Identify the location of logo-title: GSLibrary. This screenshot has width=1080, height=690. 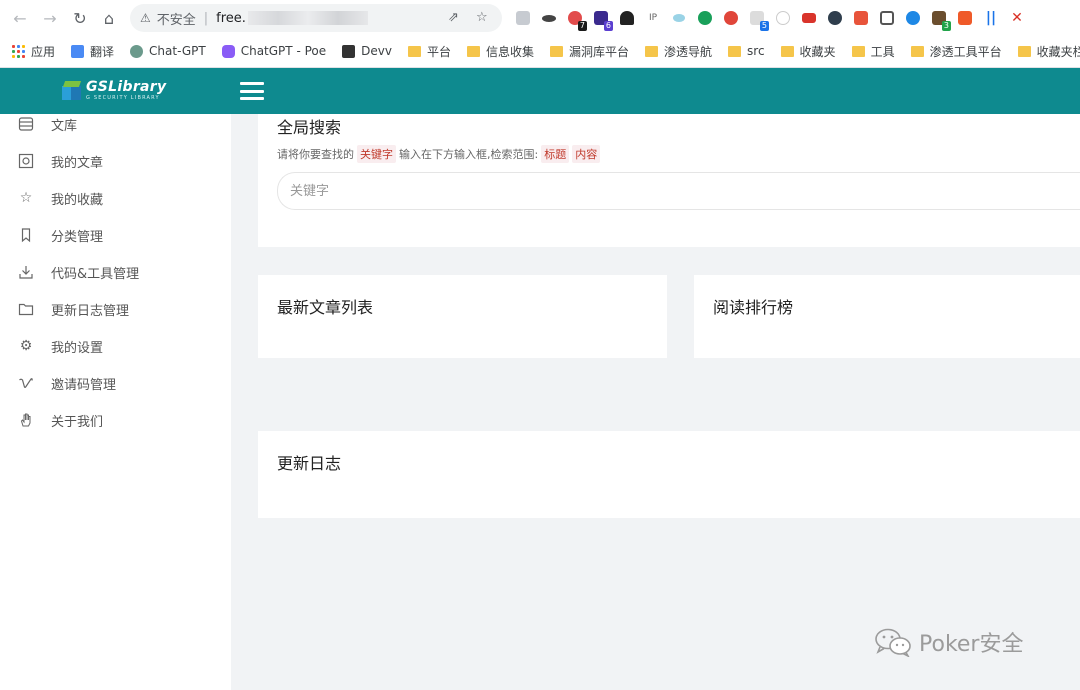
(126, 87).